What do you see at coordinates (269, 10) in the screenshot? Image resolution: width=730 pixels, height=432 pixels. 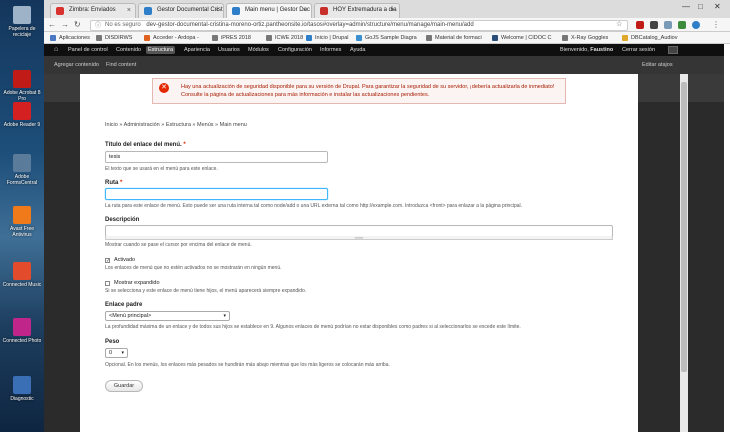 I see `browser-tab: Main menu | Gestor Doc ×` at bounding box center [269, 10].